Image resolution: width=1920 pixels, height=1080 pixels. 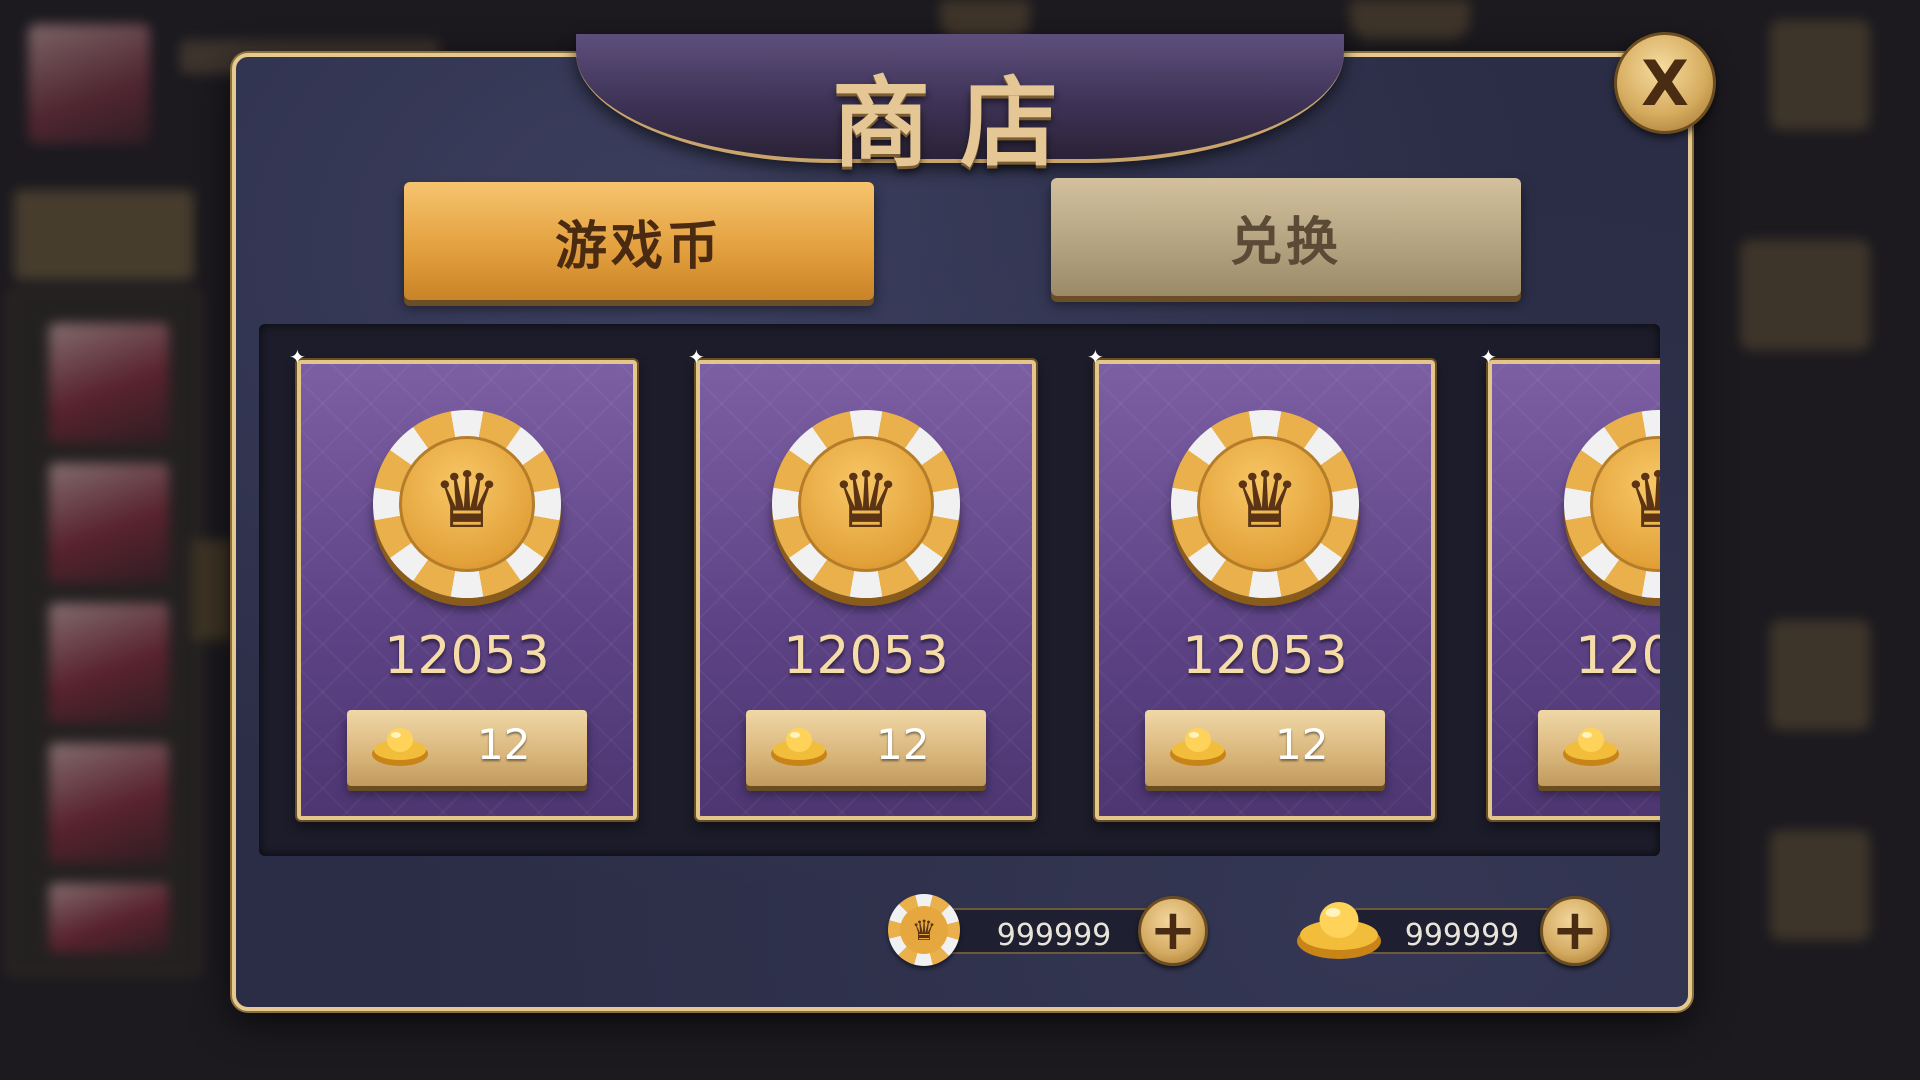 I want to click on coin-balance-track: 999999, so click(x=1048, y=931).